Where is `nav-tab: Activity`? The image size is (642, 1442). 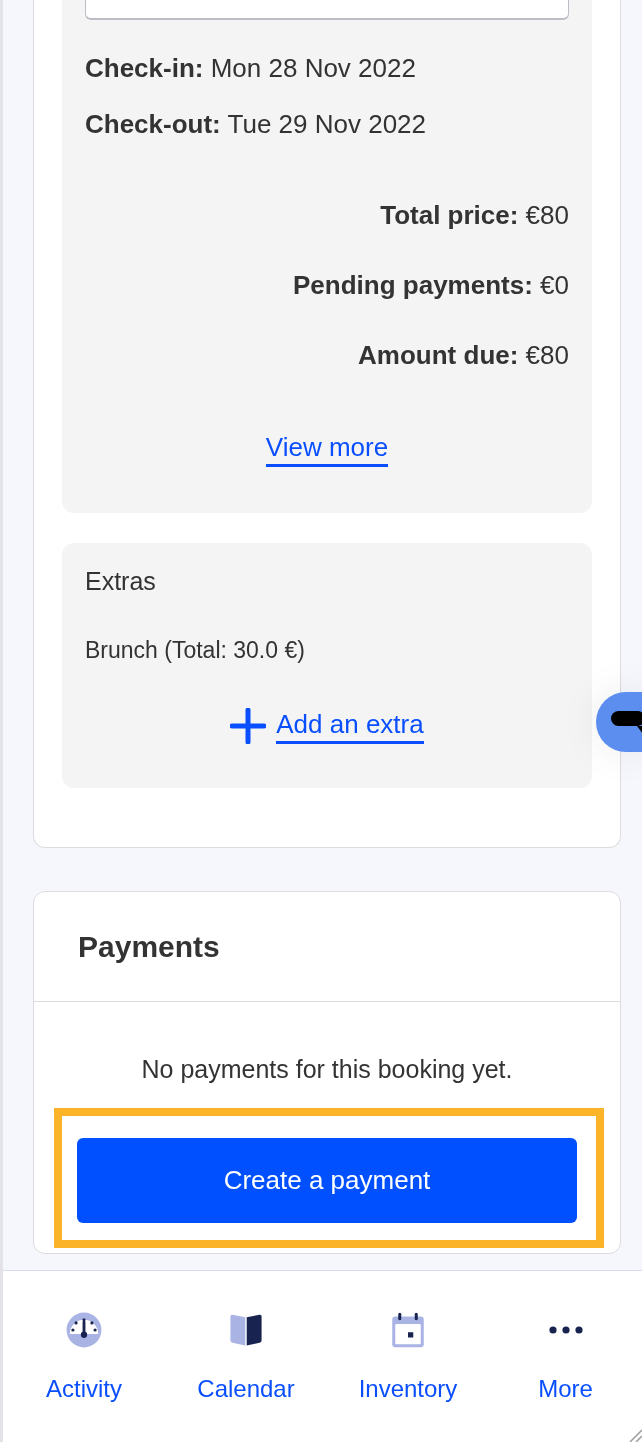 nav-tab: Activity is located at coordinates (84, 1356).